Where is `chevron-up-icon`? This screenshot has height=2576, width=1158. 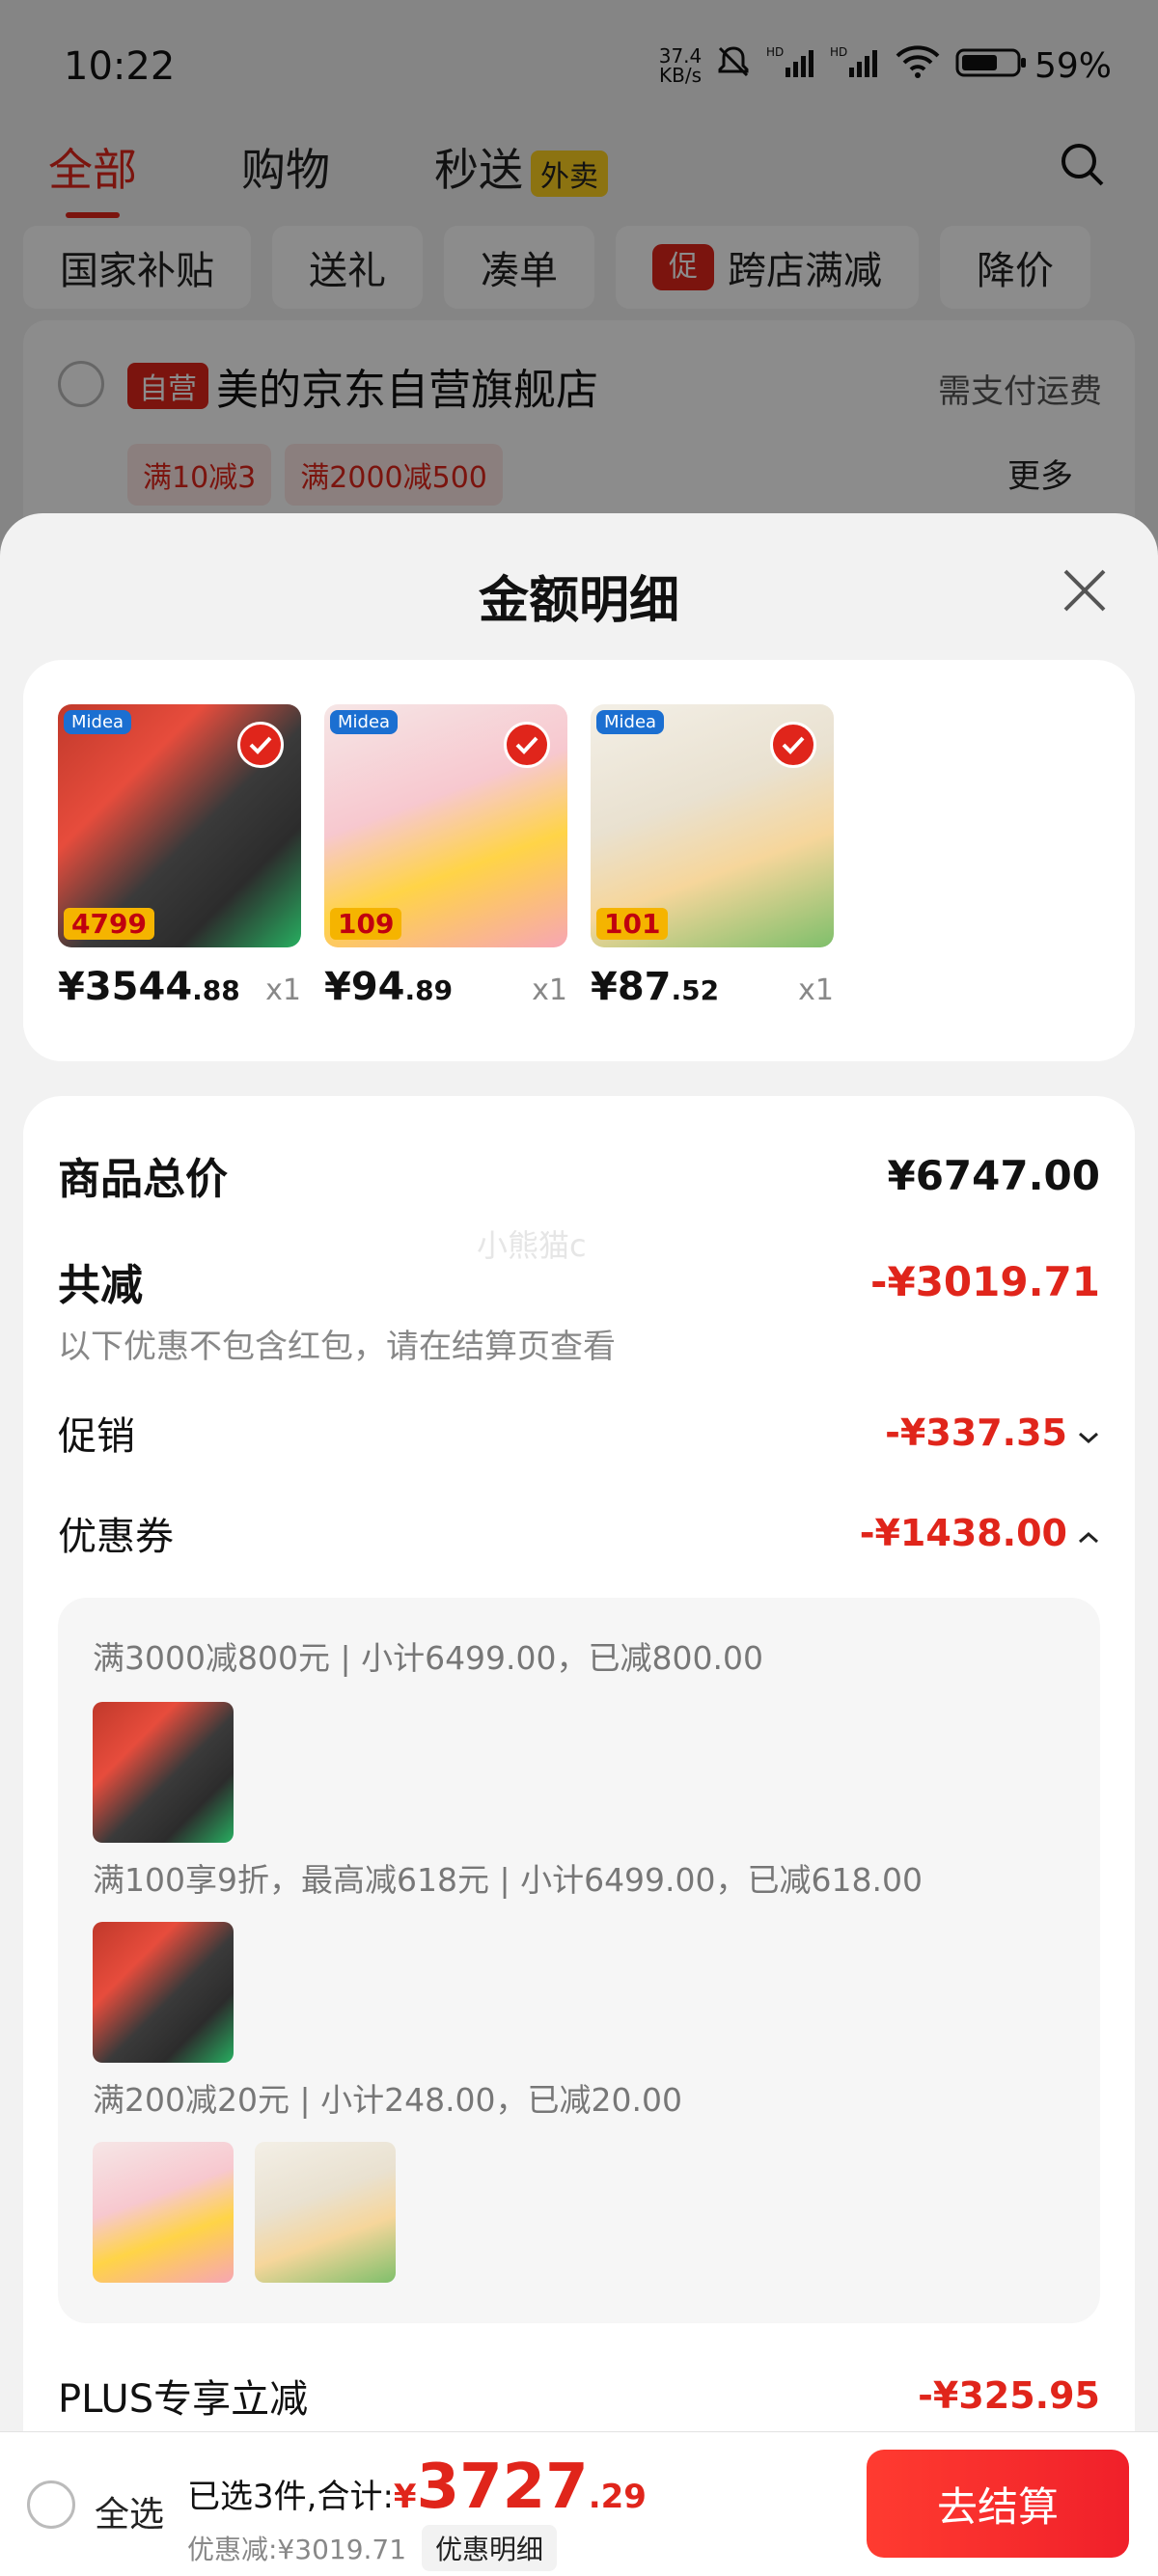
chevron-up-icon is located at coordinates (1088, 1533).